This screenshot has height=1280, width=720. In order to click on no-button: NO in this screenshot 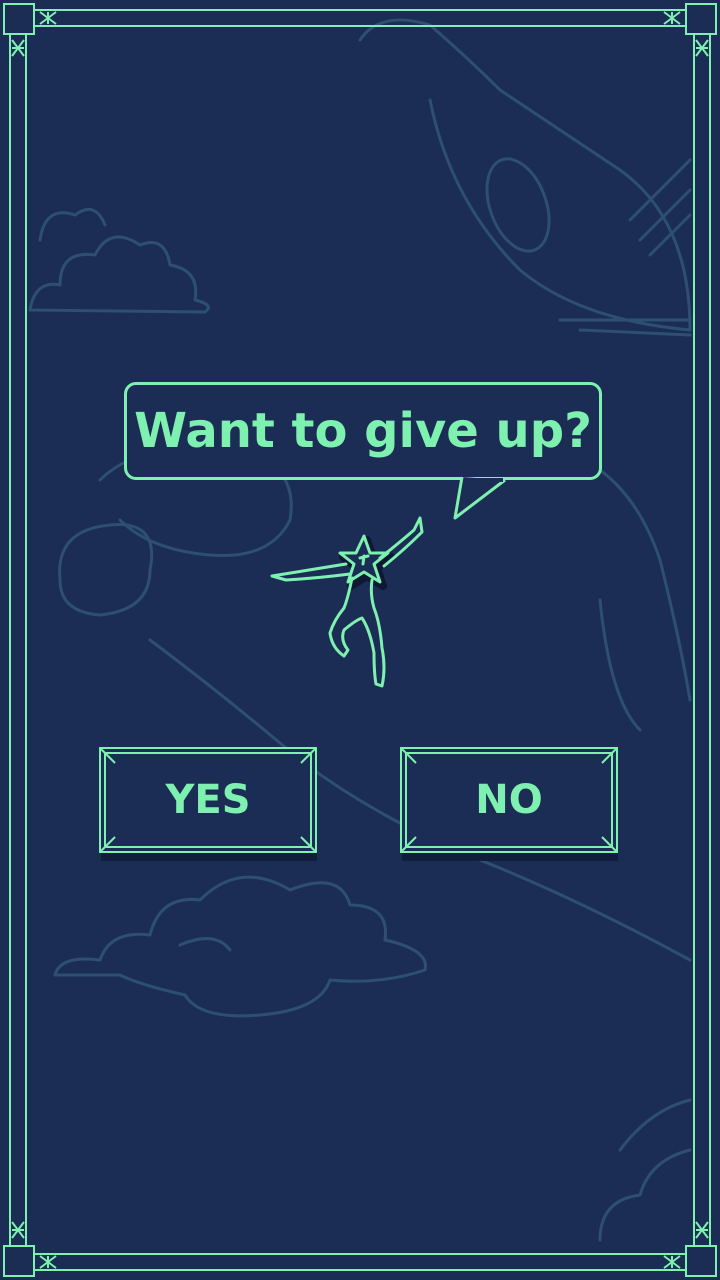, I will do `click(509, 804)`.